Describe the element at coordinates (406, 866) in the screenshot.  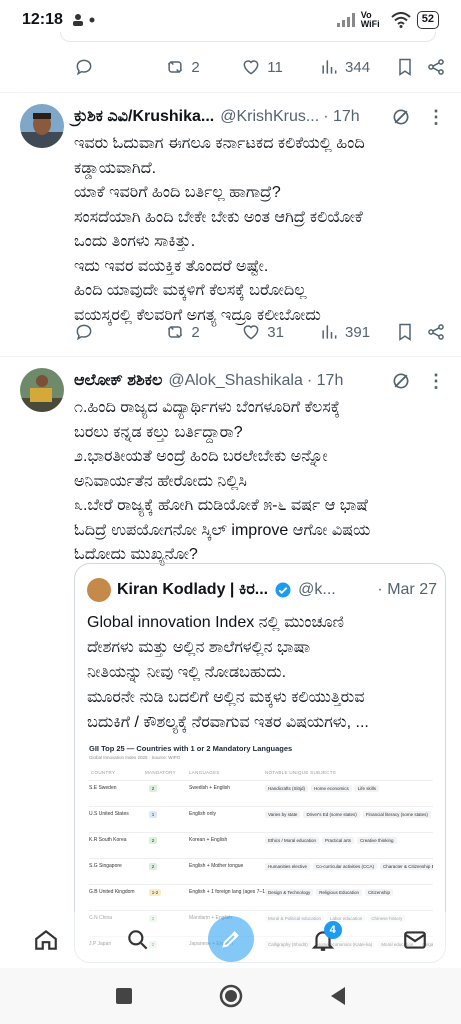
I see `gii-subject-tag: Character & Citizenship Ed` at that location.